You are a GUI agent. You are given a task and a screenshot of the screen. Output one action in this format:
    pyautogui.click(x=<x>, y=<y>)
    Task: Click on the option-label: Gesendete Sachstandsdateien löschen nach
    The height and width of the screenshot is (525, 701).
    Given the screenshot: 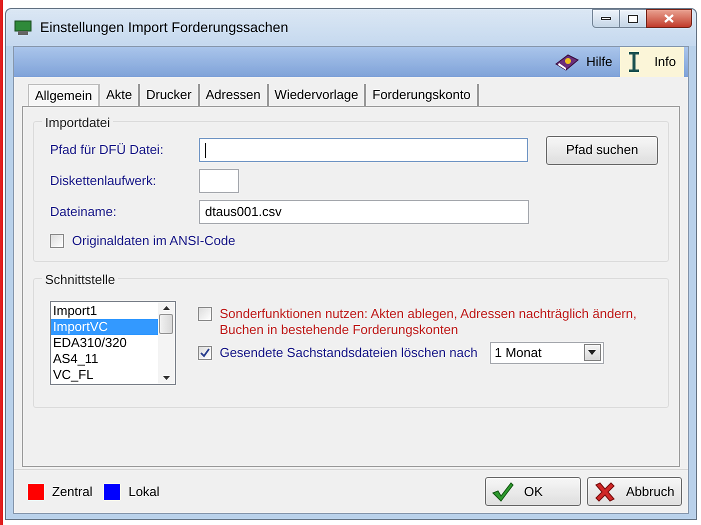 What is the action you would take?
    pyautogui.click(x=349, y=352)
    